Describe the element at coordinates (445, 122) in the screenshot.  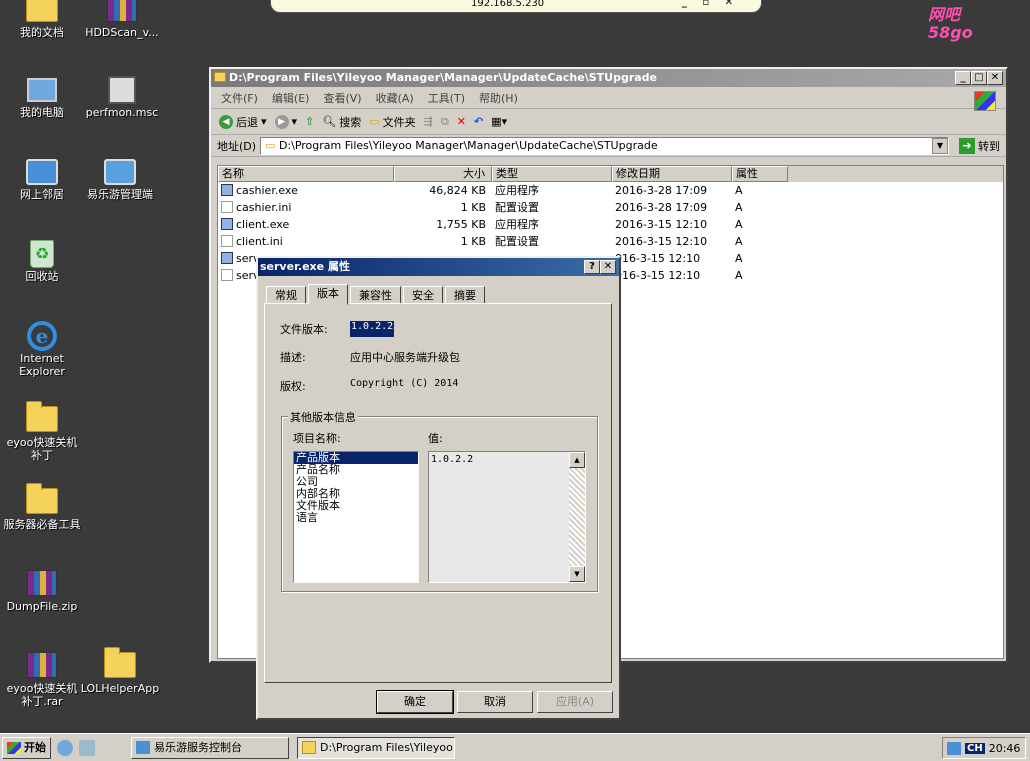
I see `copy-to-icon: ⧉` at that location.